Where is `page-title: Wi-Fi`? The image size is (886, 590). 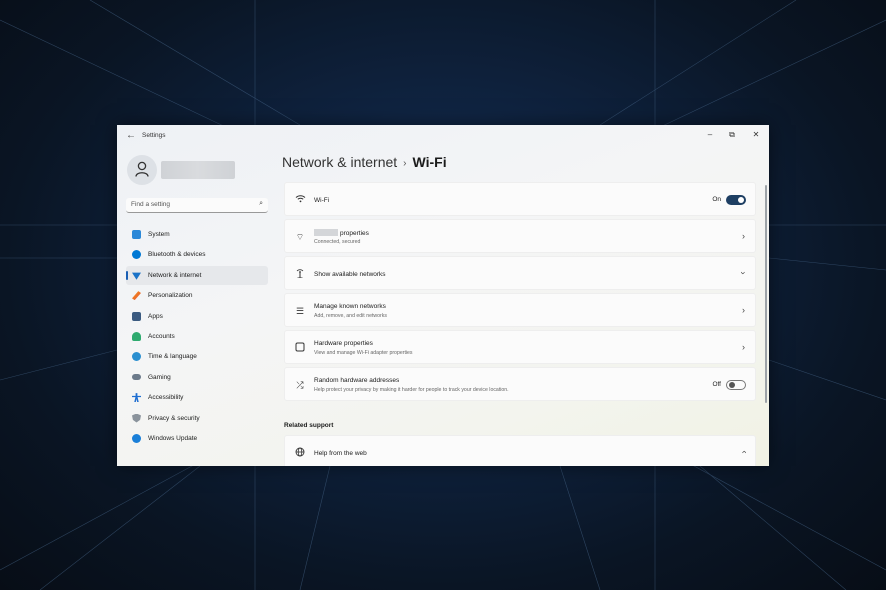 page-title: Wi-Fi is located at coordinates (429, 162).